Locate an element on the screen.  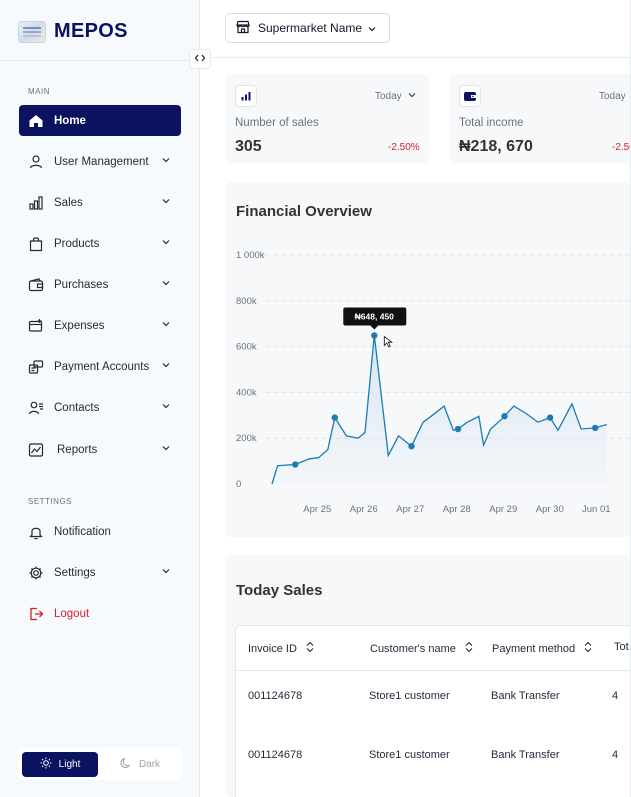
sidebar-item-purchases: Purchases is located at coordinates (100, 284).